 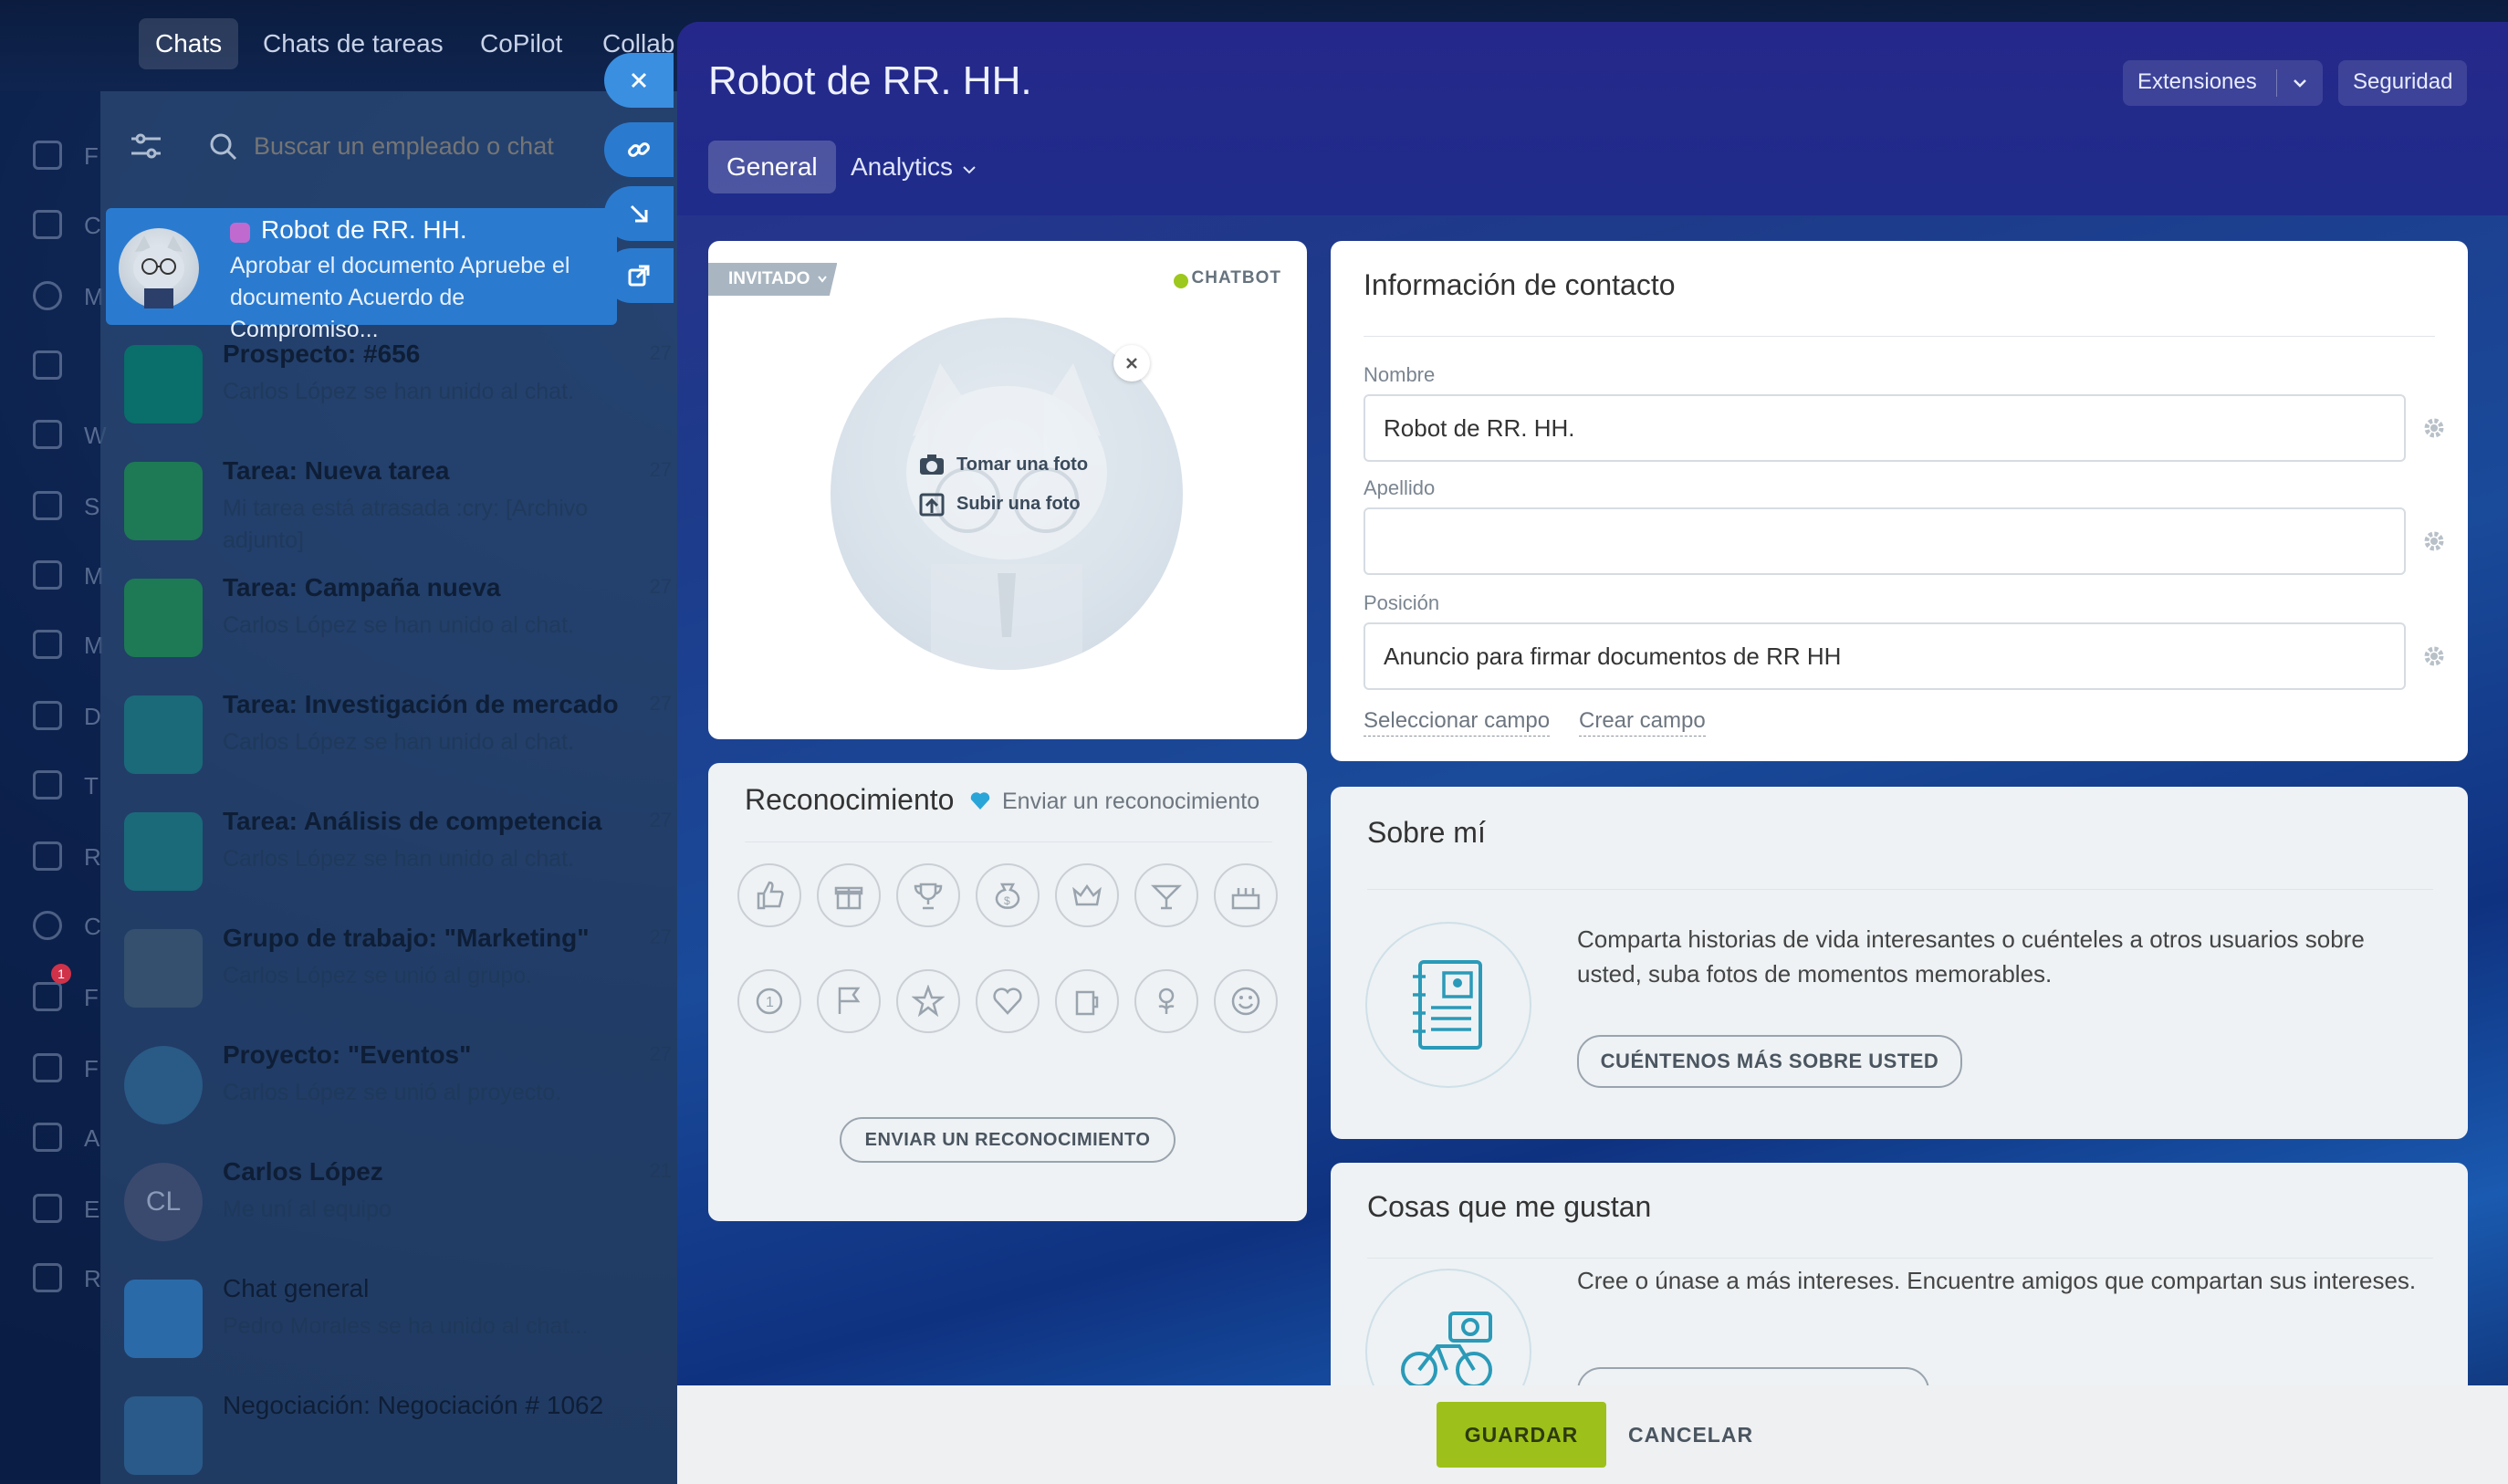 I want to click on number-one-icon: 1, so click(x=769, y=1001).